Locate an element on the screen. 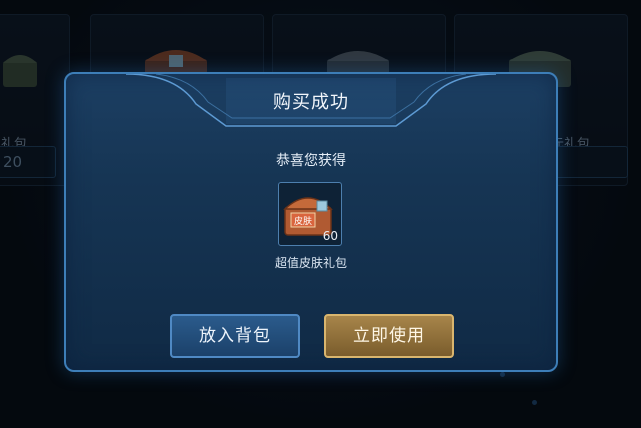  use-now-button: 立即使用 is located at coordinates (389, 336).